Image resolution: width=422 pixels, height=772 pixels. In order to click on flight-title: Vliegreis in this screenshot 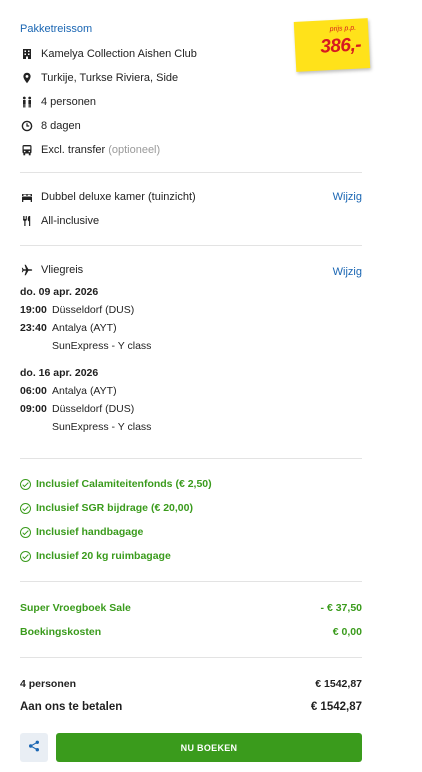, I will do `click(62, 270)`.